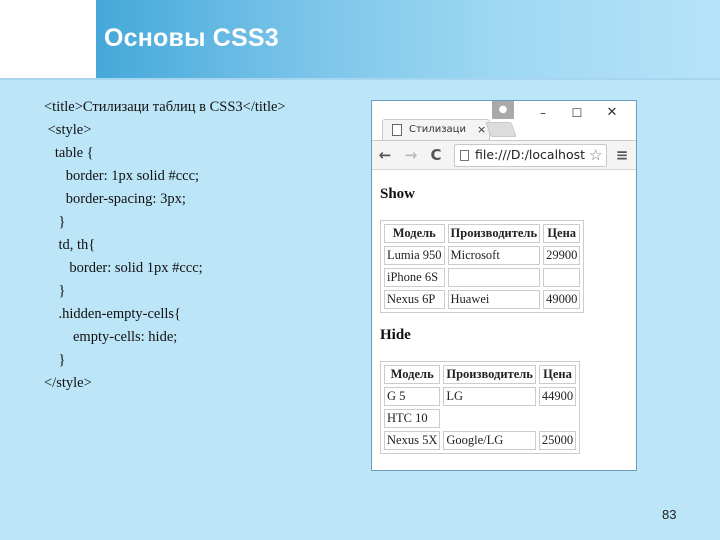  I want to click on back-button: ←, so click(385, 155).